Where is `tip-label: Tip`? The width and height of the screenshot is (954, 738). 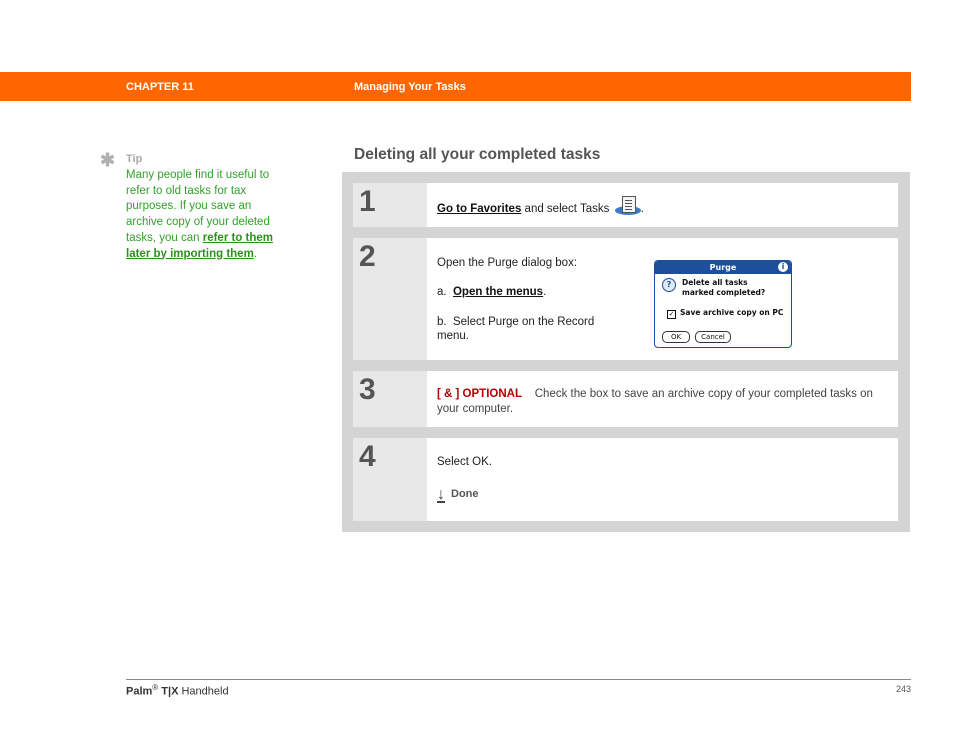
tip-label: Tip is located at coordinates (134, 159).